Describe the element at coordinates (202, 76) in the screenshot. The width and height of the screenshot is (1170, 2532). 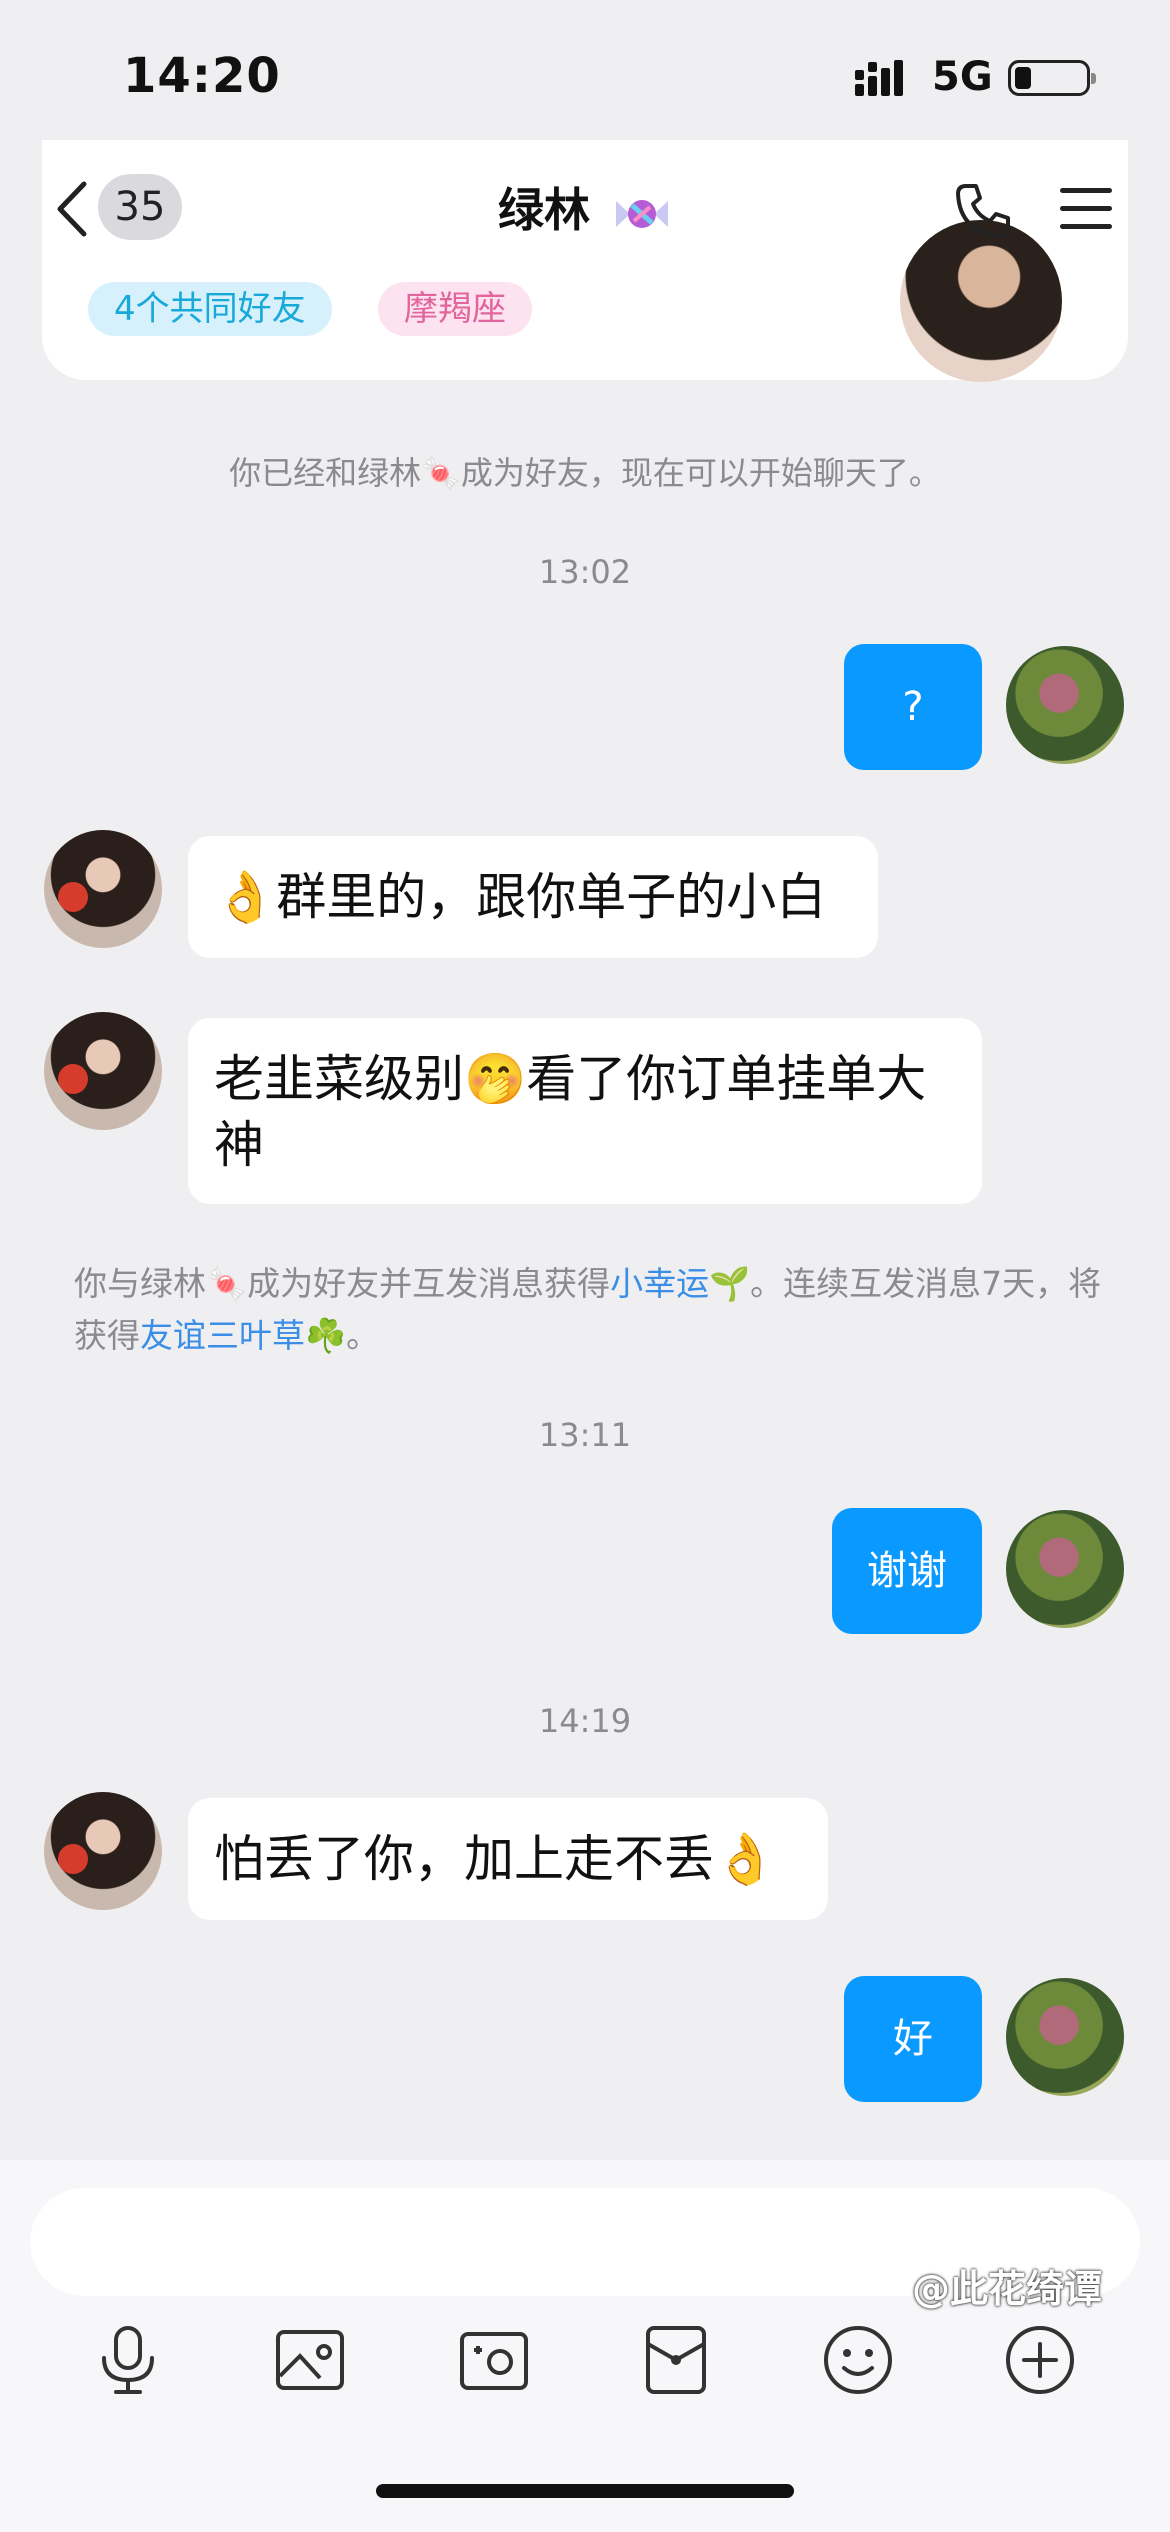
I see `status-time: 14:20` at that location.